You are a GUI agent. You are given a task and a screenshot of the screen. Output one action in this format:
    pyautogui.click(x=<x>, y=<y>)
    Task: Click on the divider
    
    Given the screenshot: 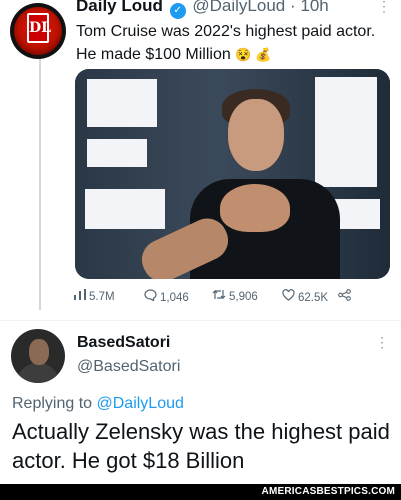 What is the action you would take?
    pyautogui.click(x=200, y=320)
    